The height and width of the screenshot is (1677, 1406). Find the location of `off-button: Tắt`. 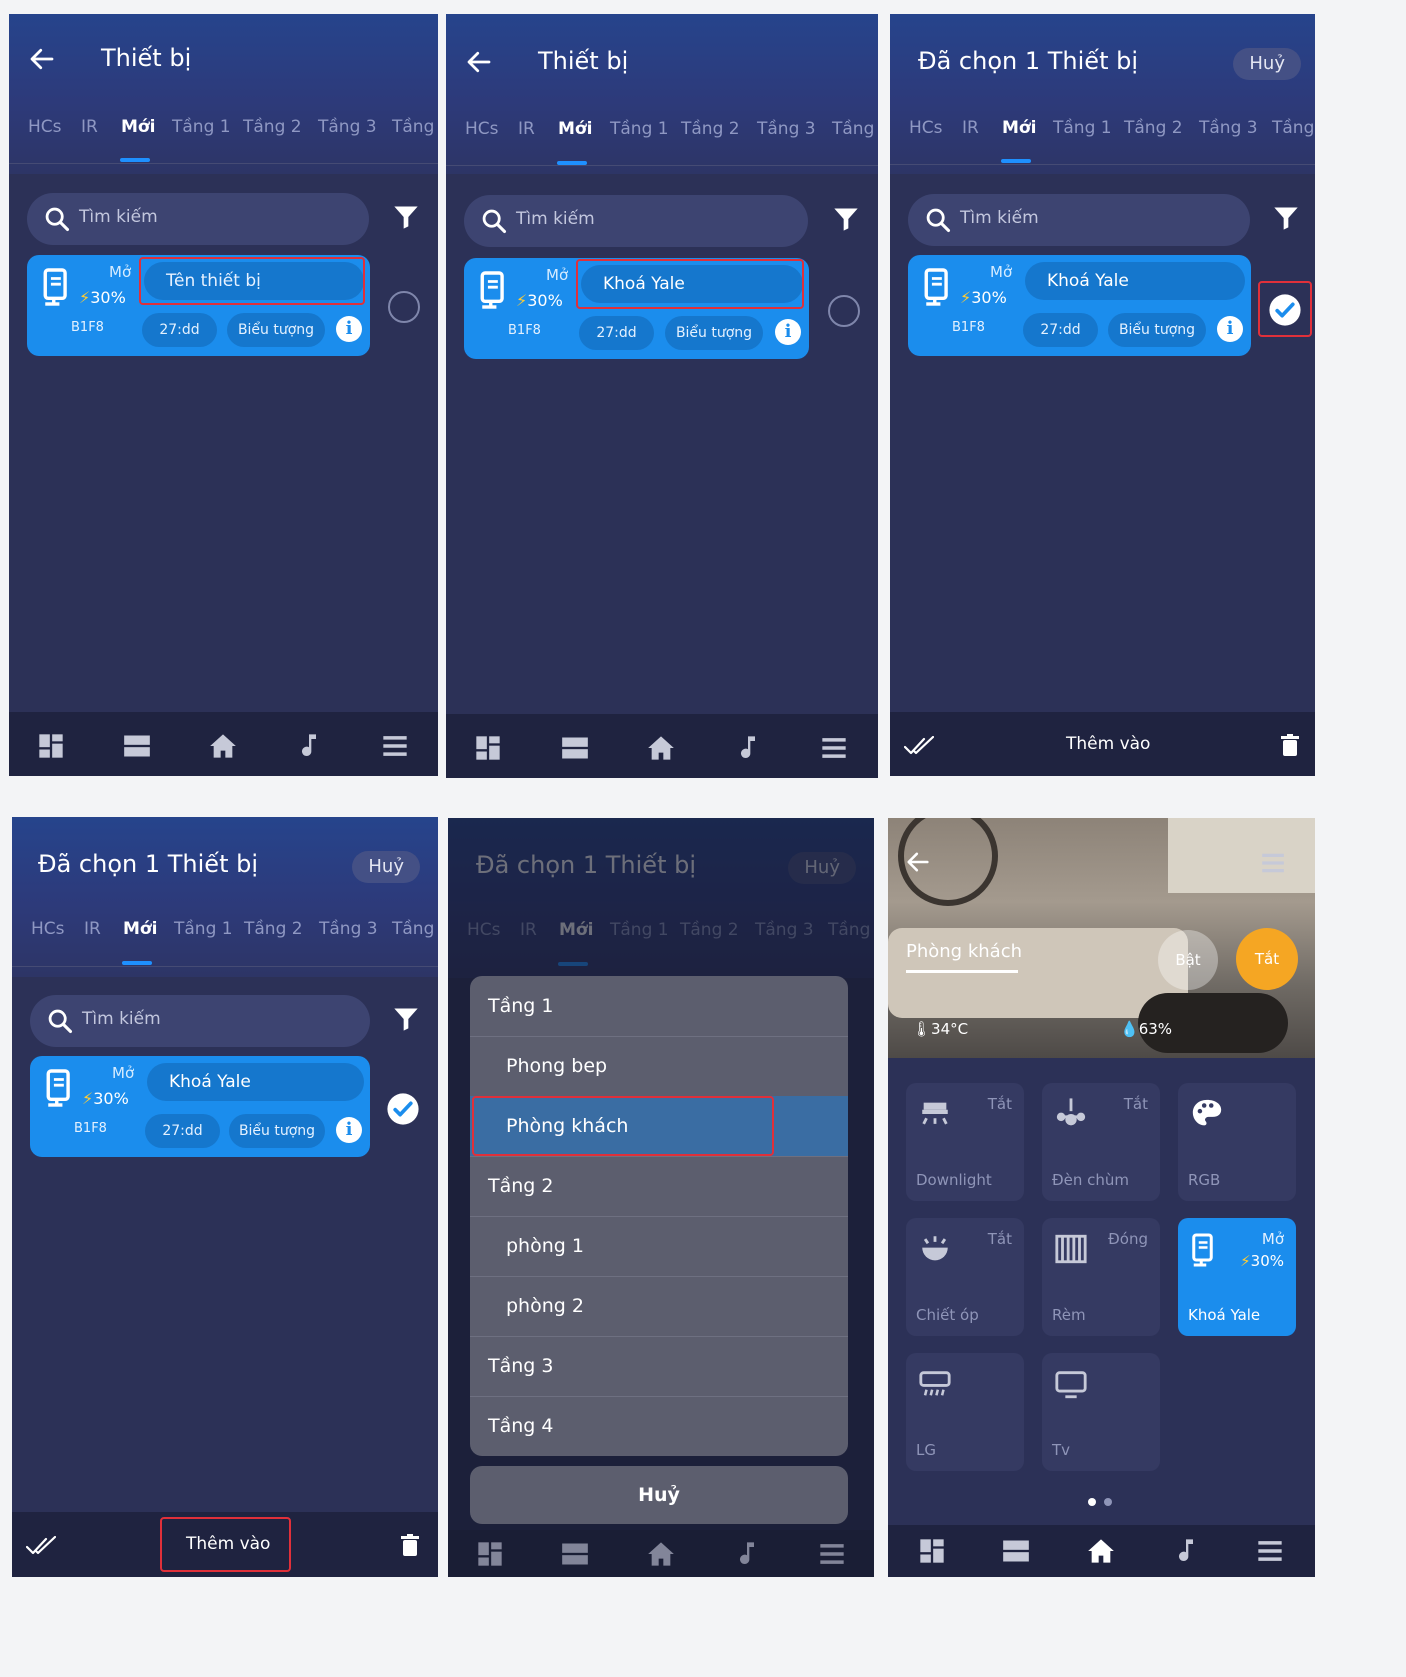

off-button: Tắt is located at coordinates (1267, 959).